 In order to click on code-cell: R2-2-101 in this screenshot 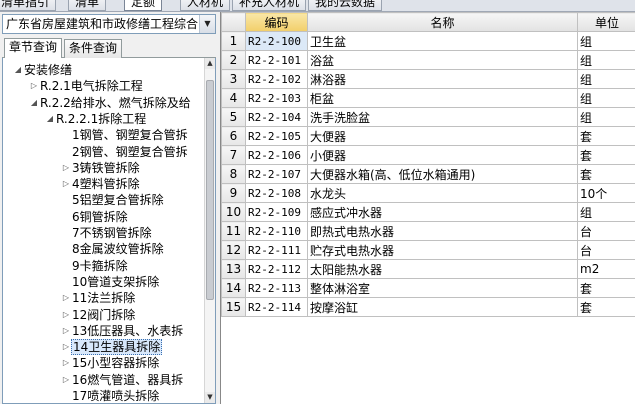, I will do `click(276, 60)`.